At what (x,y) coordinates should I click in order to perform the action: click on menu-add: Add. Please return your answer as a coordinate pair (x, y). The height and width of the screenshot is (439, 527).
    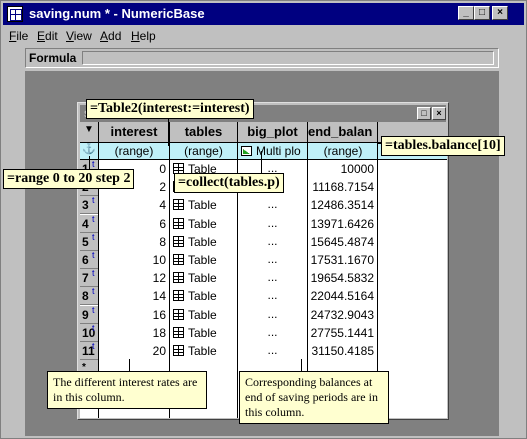
    Looking at the image, I should click on (110, 36).